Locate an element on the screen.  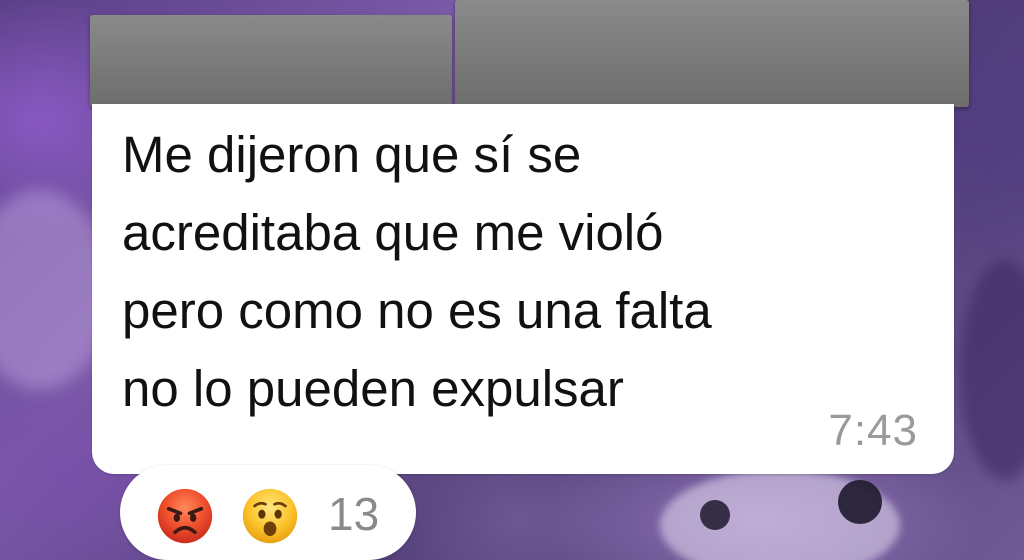
message-line: Me dijeron que sí se is located at coordinates (352, 154).